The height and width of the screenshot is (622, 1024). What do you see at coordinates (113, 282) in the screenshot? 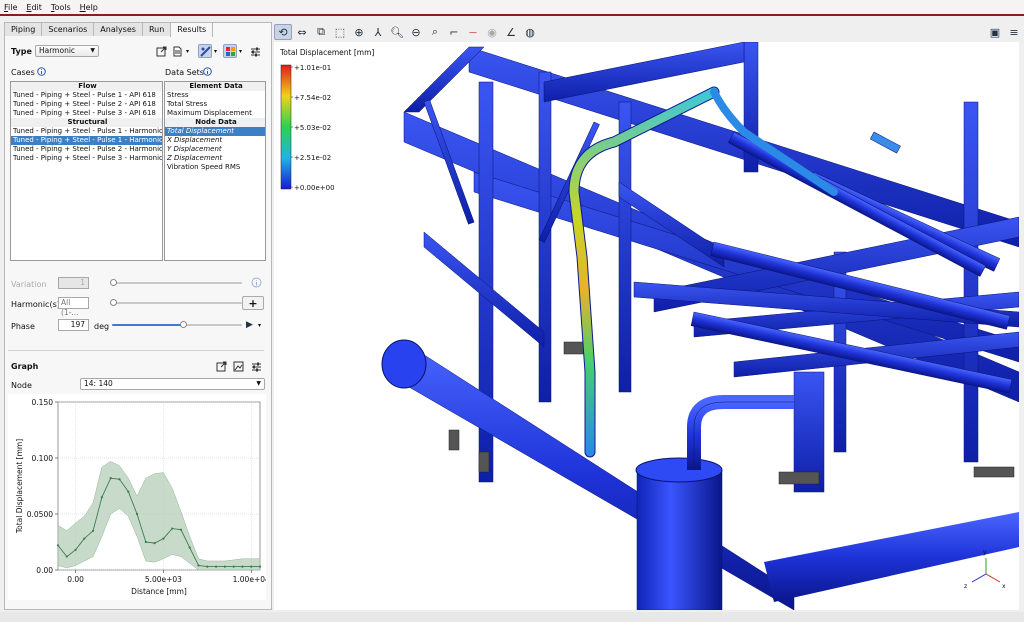
I see `variation-slider-handle` at bounding box center [113, 282].